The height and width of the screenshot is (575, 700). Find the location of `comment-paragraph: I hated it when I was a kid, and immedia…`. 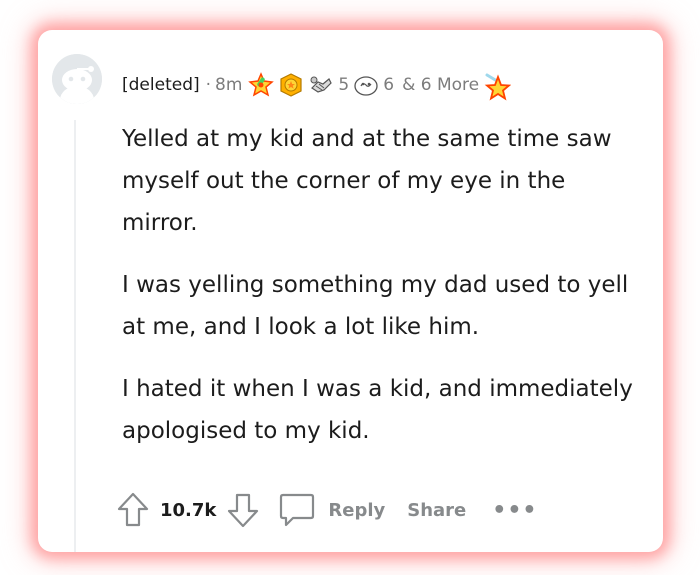

comment-paragraph: I hated it when I was a kid, and immedia… is located at coordinates (377, 410).